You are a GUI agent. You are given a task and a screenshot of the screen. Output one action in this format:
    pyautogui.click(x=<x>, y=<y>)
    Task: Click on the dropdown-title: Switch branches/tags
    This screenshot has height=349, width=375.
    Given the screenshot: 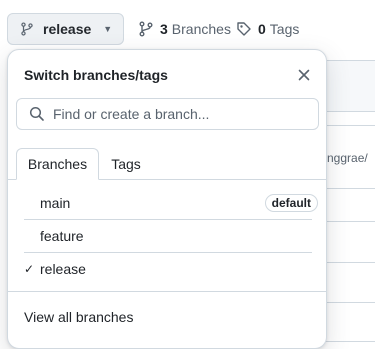 What is the action you would take?
    pyautogui.click(x=96, y=75)
    